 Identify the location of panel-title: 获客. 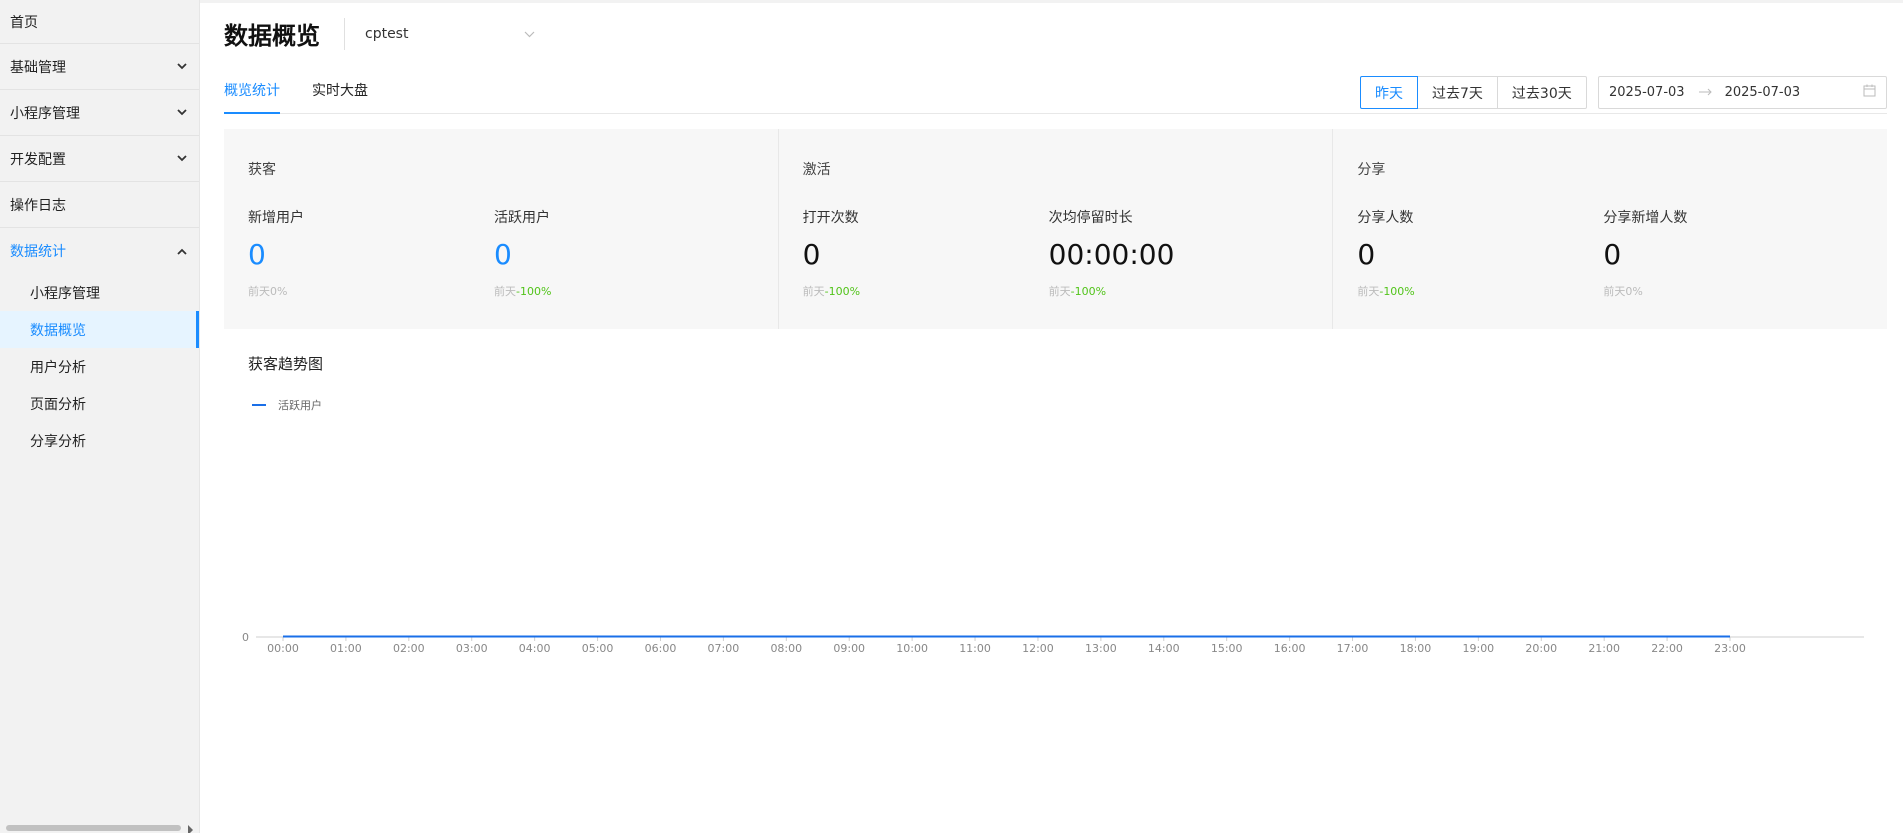
(262, 170).